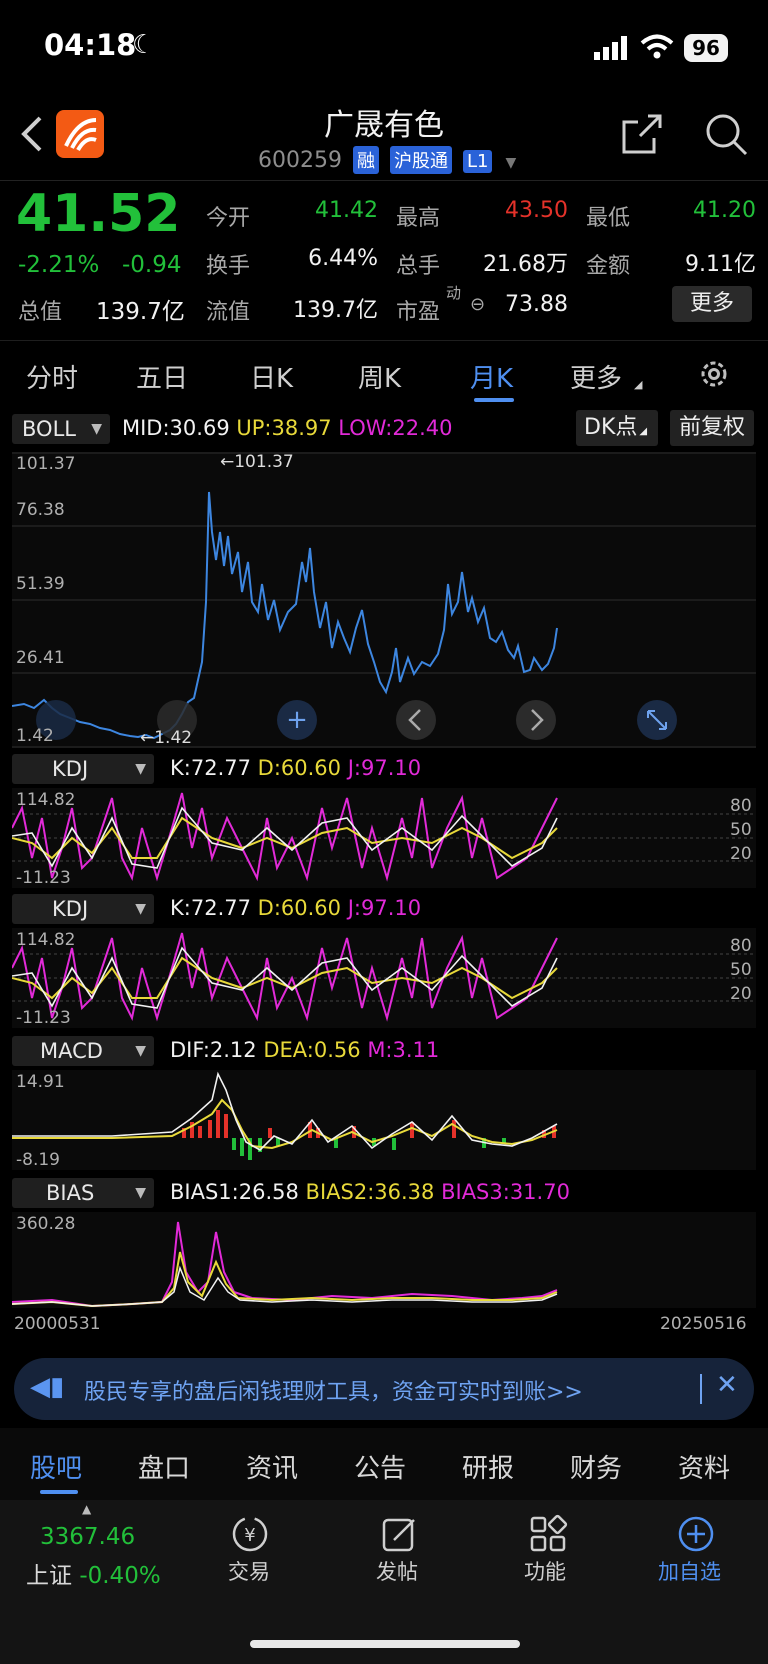 The width and height of the screenshot is (768, 1664). I want to click on stock-code-row: 600259 融 沪股通 L1 ▼, so click(387, 160).